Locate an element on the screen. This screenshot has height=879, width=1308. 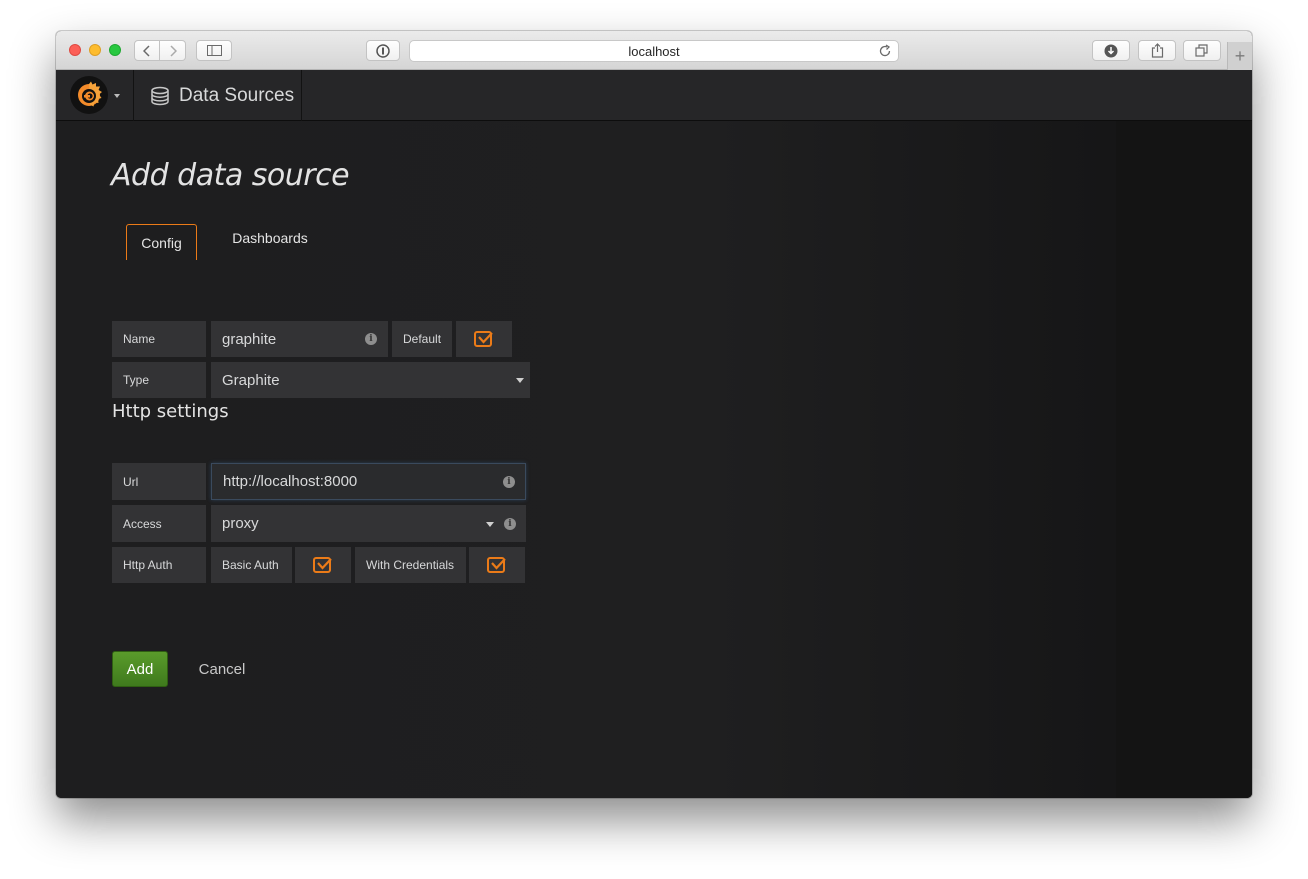
back-button is located at coordinates (147, 50).